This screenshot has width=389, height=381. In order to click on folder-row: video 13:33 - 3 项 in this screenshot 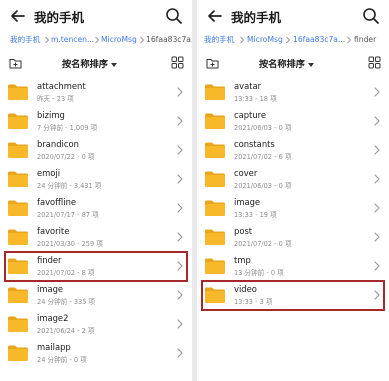, I will do `click(293, 295)`.